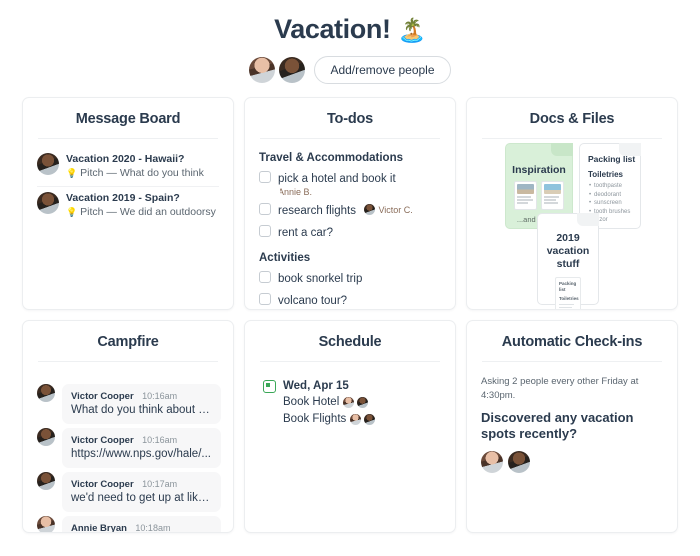 Image resolution: width=700 pixels, height=556 pixels. Describe the element at coordinates (572, 462) in the screenshot. I see `check-ins-avatars` at that location.